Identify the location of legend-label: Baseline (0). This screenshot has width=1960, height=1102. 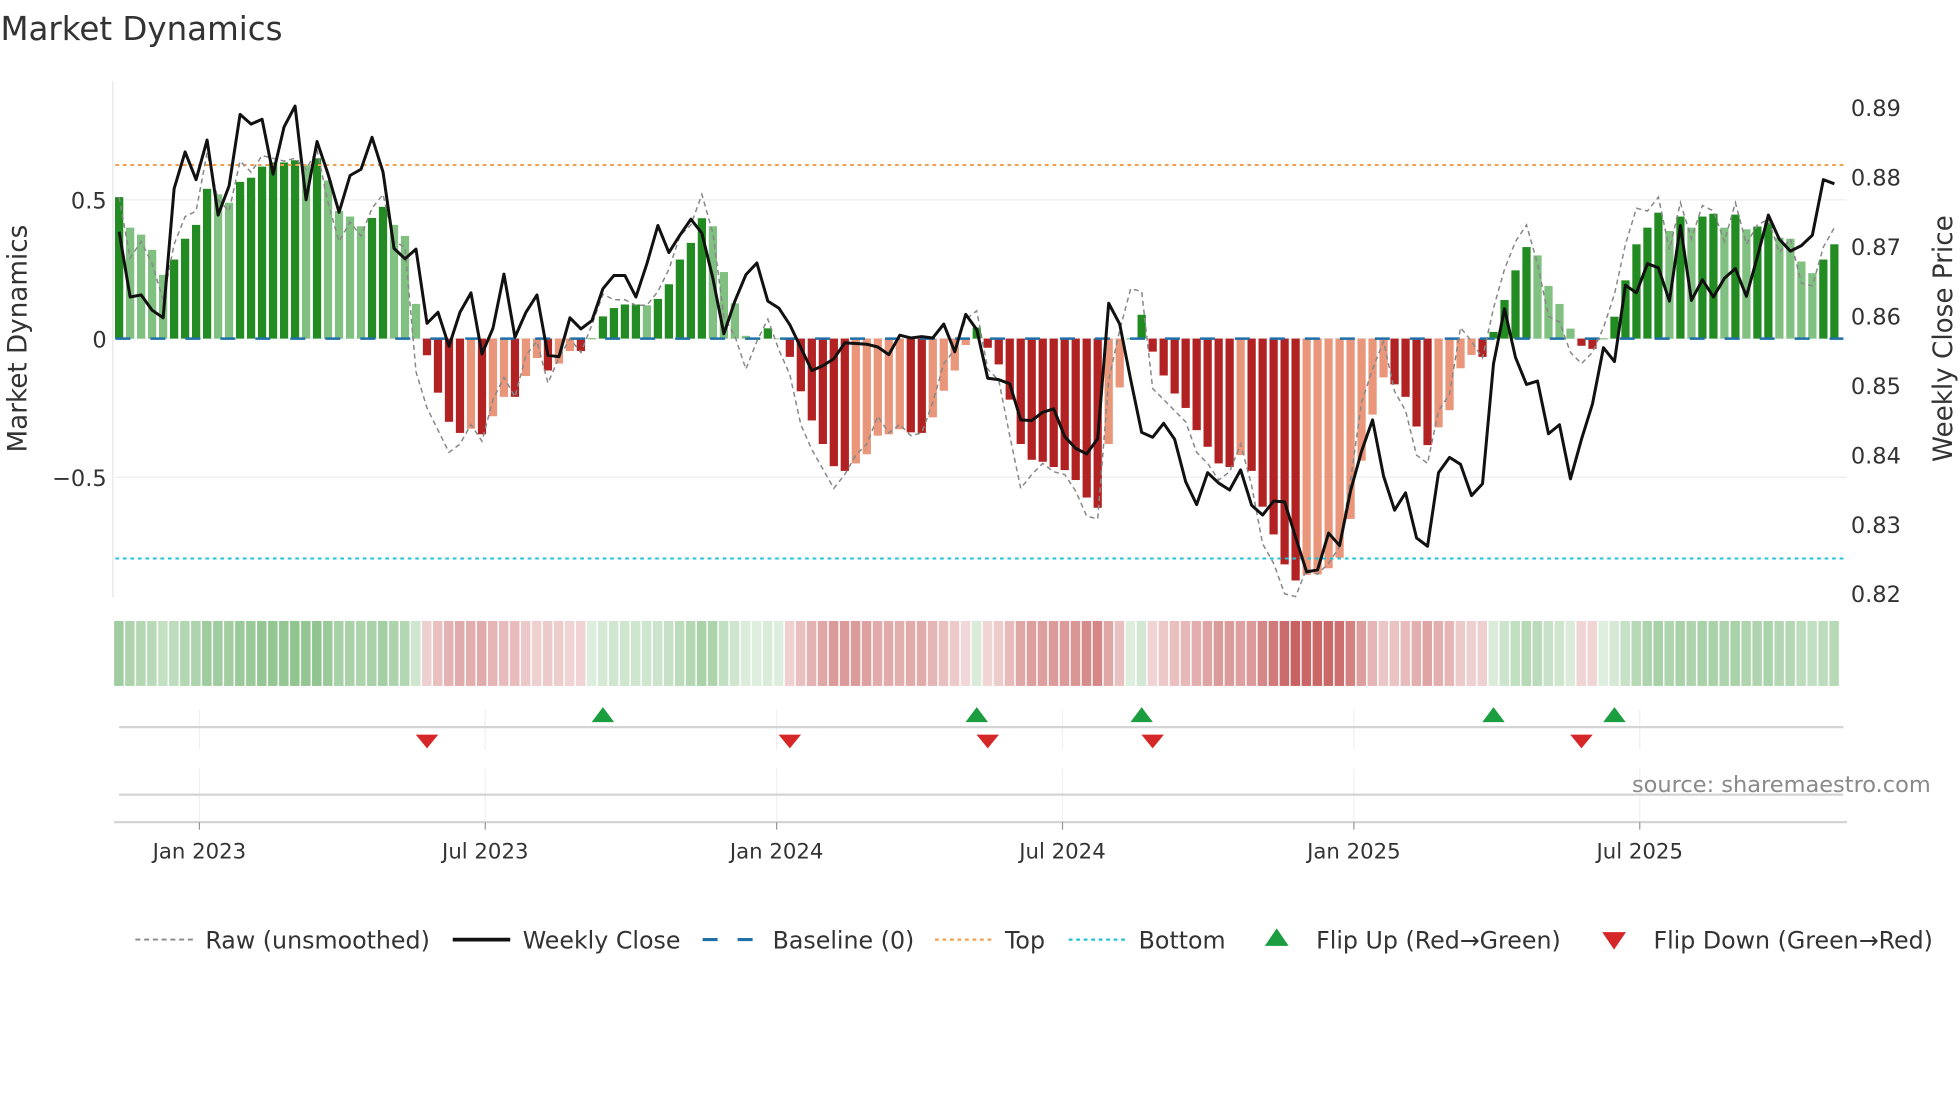
(844, 940).